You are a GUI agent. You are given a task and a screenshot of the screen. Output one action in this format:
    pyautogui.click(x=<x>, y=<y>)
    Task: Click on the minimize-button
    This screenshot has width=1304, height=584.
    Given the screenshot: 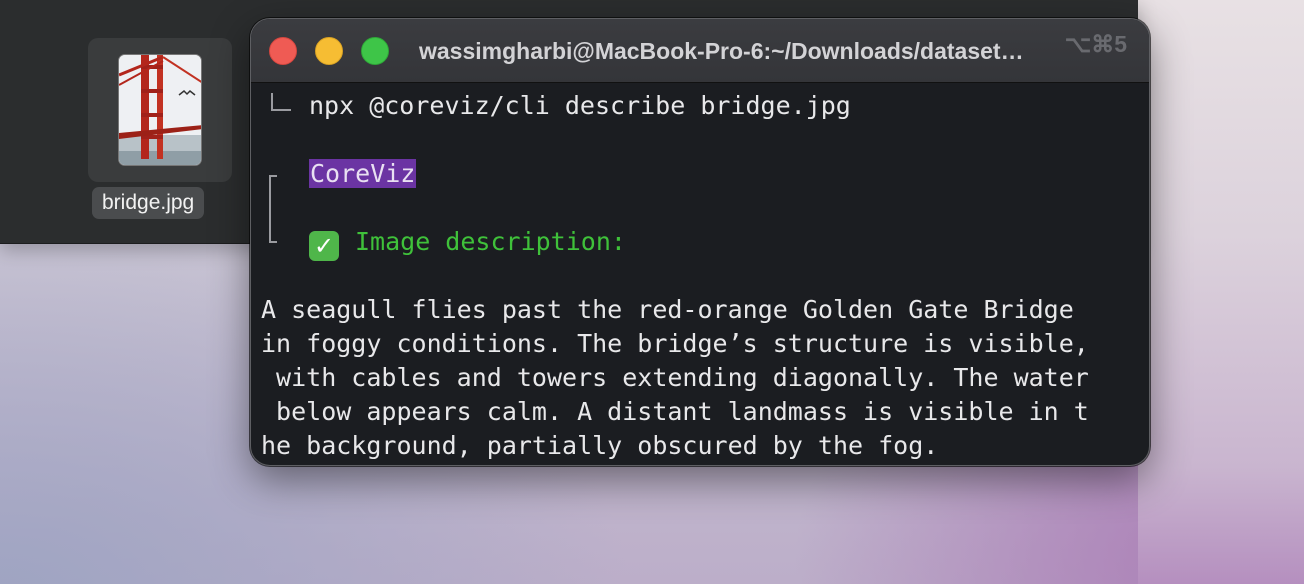 What is the action you would take?
    pyautogui.click(x=329, y=51)
    